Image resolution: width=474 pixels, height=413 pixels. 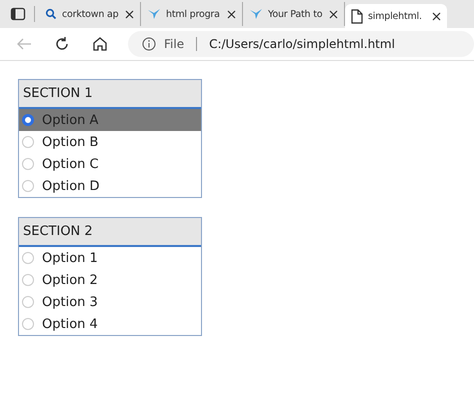 I want to click on refresh-icon, so click(x=62, y=44).